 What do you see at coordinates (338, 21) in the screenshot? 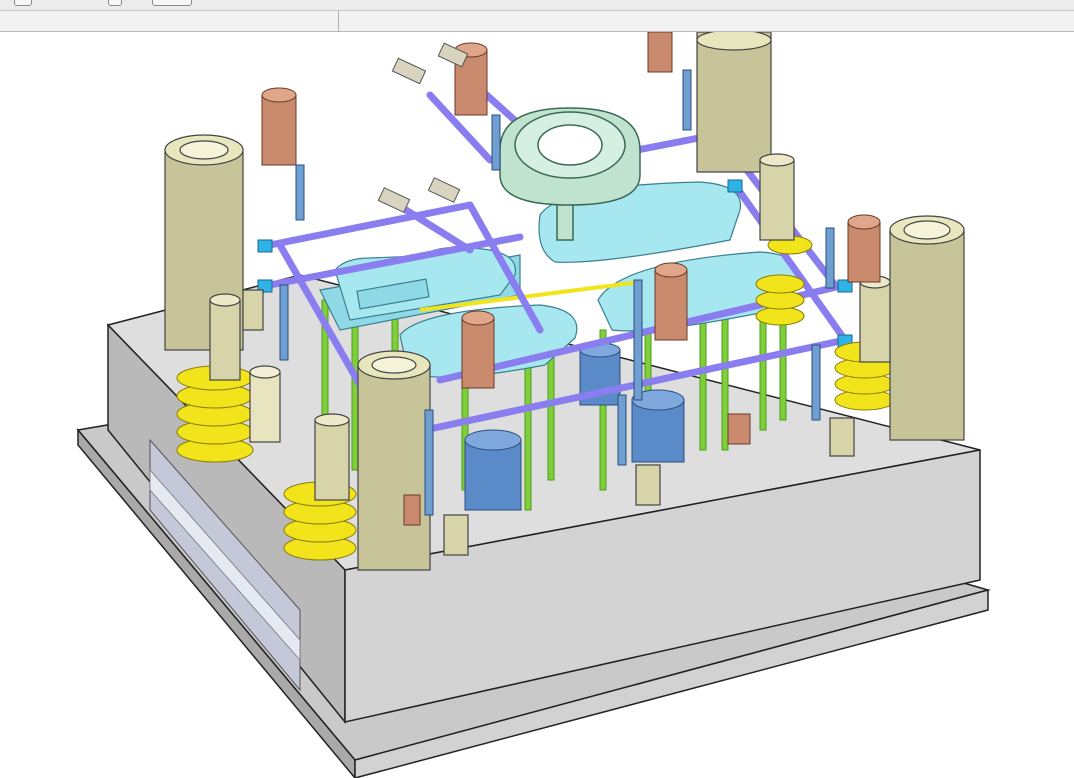
I see `tab-separator` at bounding box center [338, 21].